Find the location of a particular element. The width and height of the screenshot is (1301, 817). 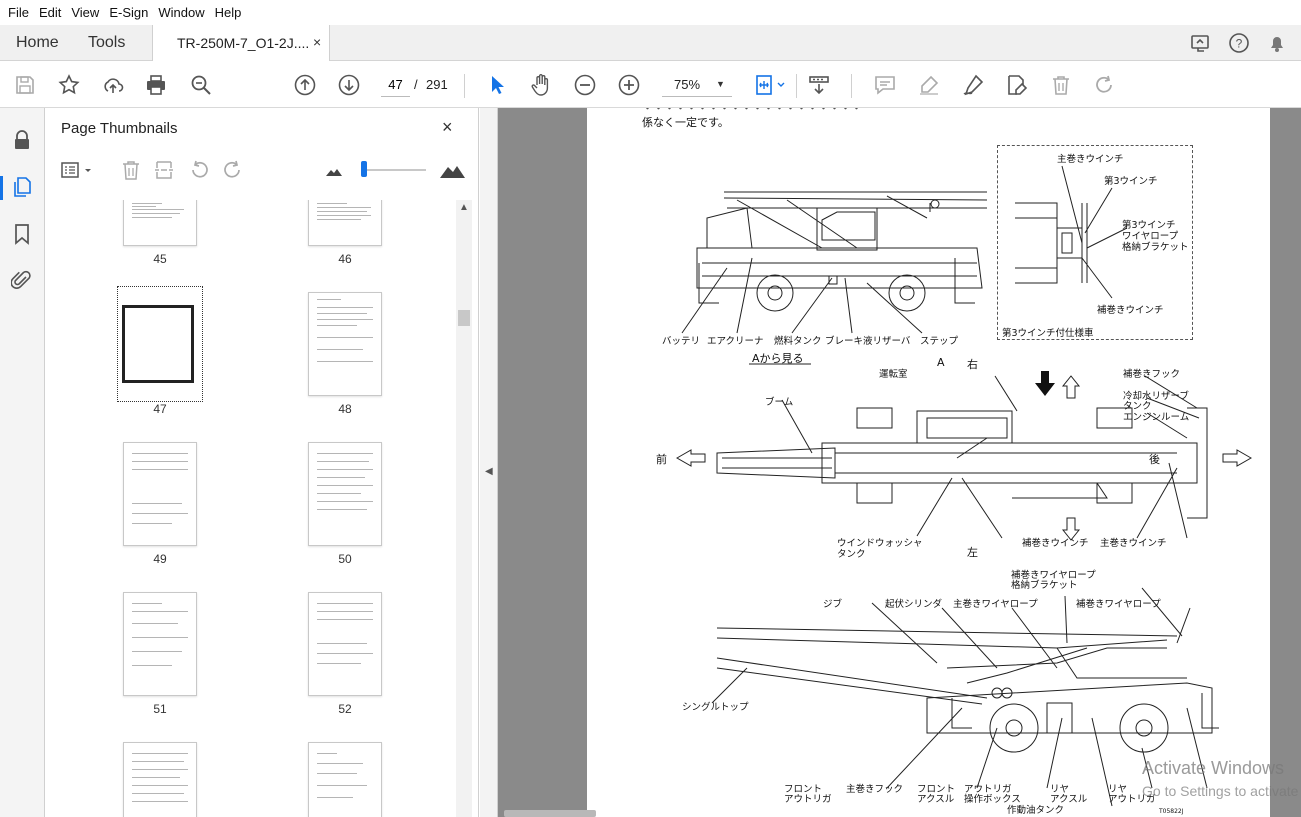

page-number-label: 45 is located at coordinates (160, 259).